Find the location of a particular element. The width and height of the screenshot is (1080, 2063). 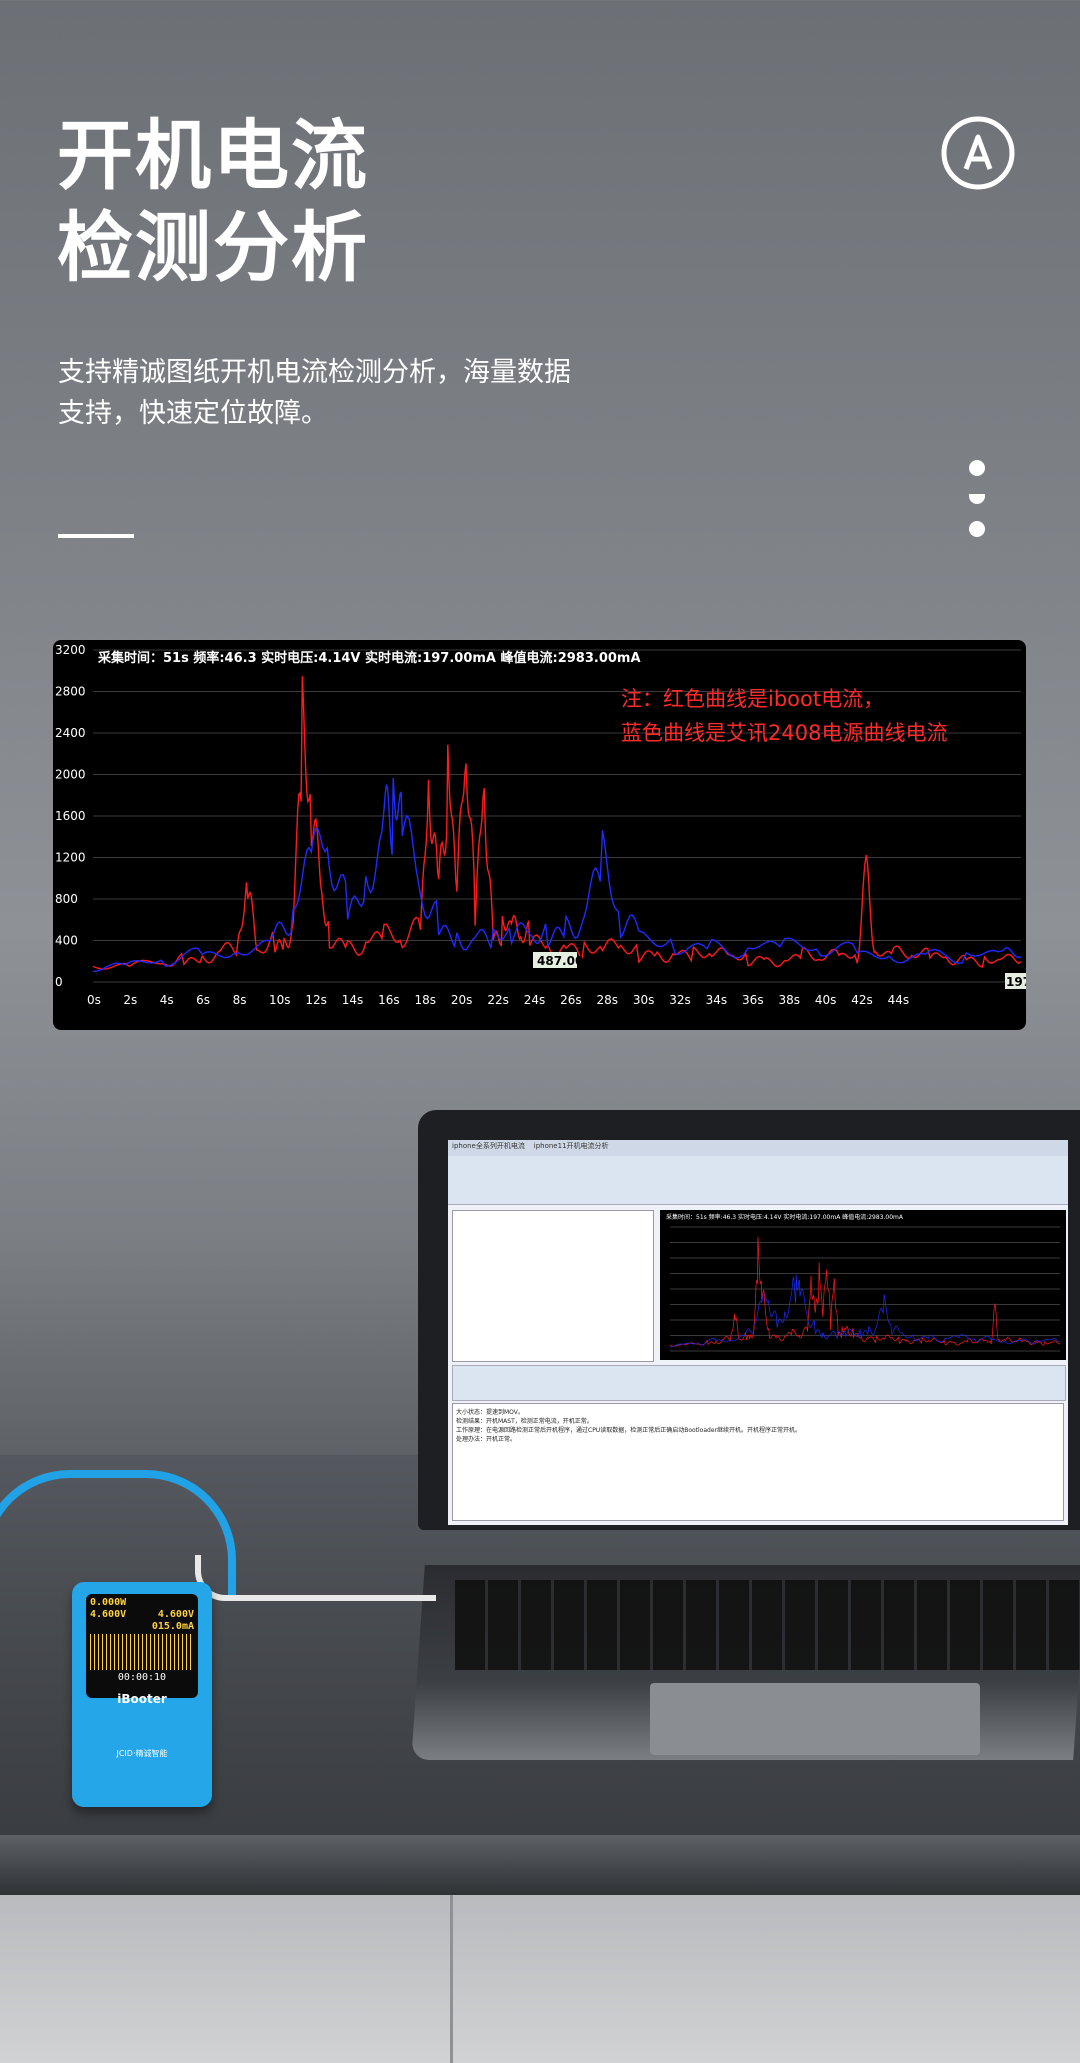

ibooter-voltage-1: 4.600V is located at coordinates (108, 1614).